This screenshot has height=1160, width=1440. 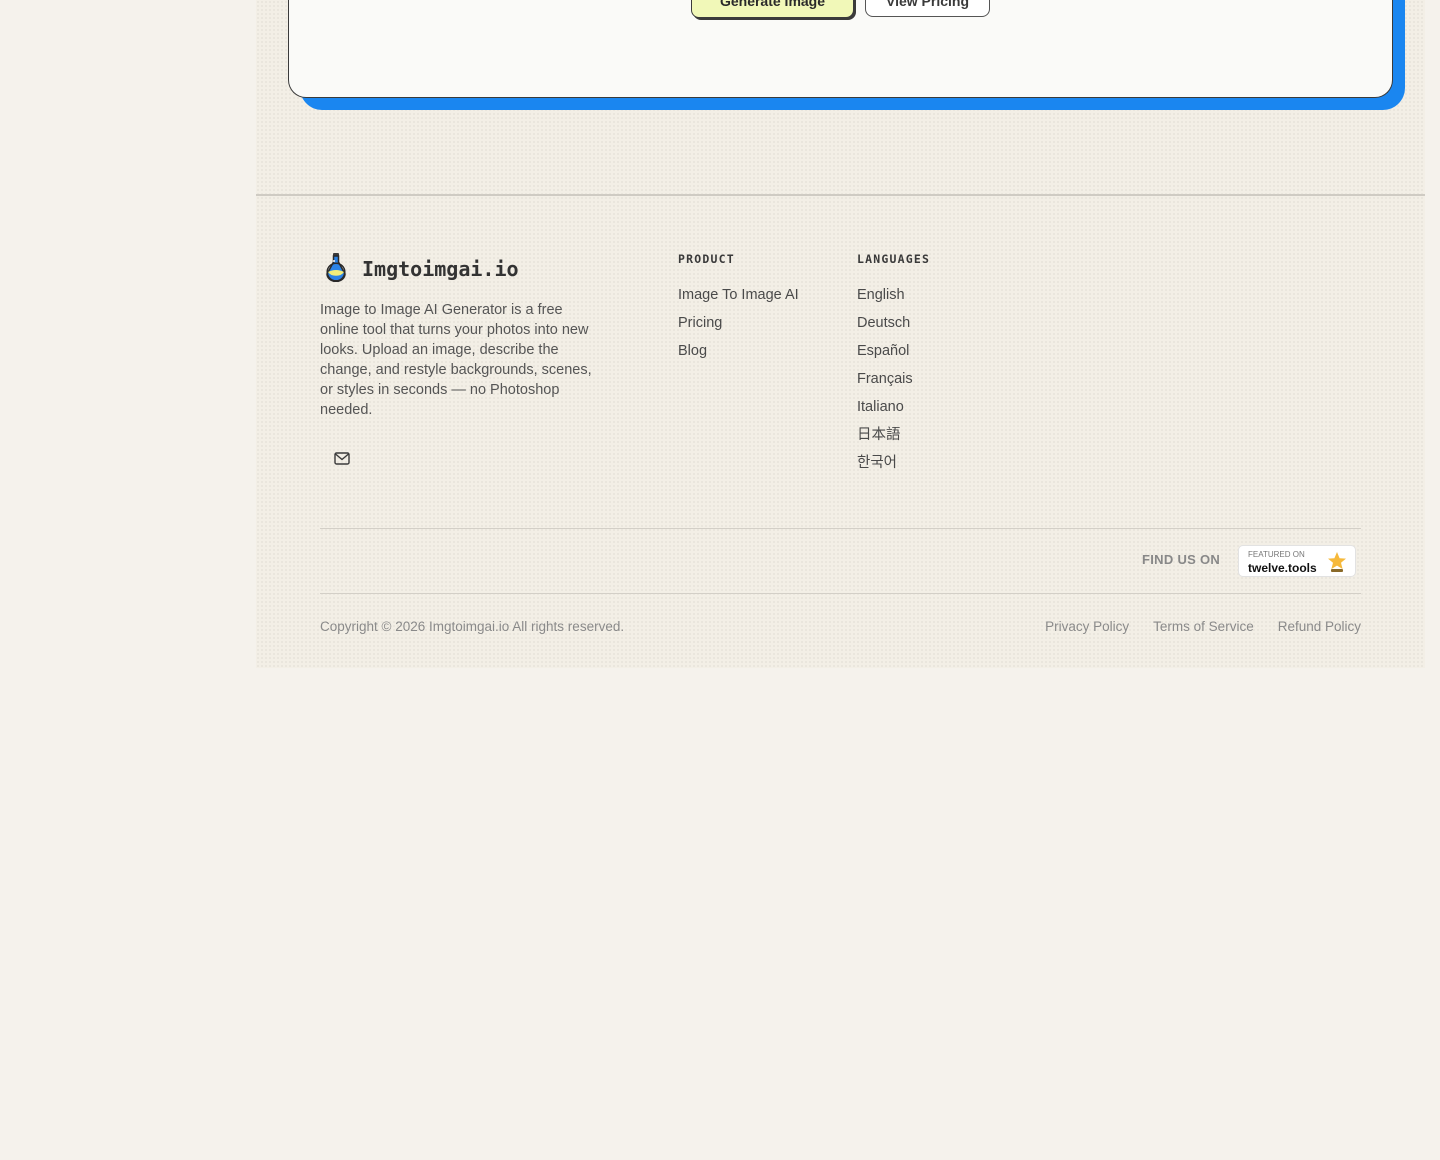 What do you see at coordinates (1181, 559) in the screenshot?
I see `find-us-label: FIND US ON` at bounding box center [1181, 559].